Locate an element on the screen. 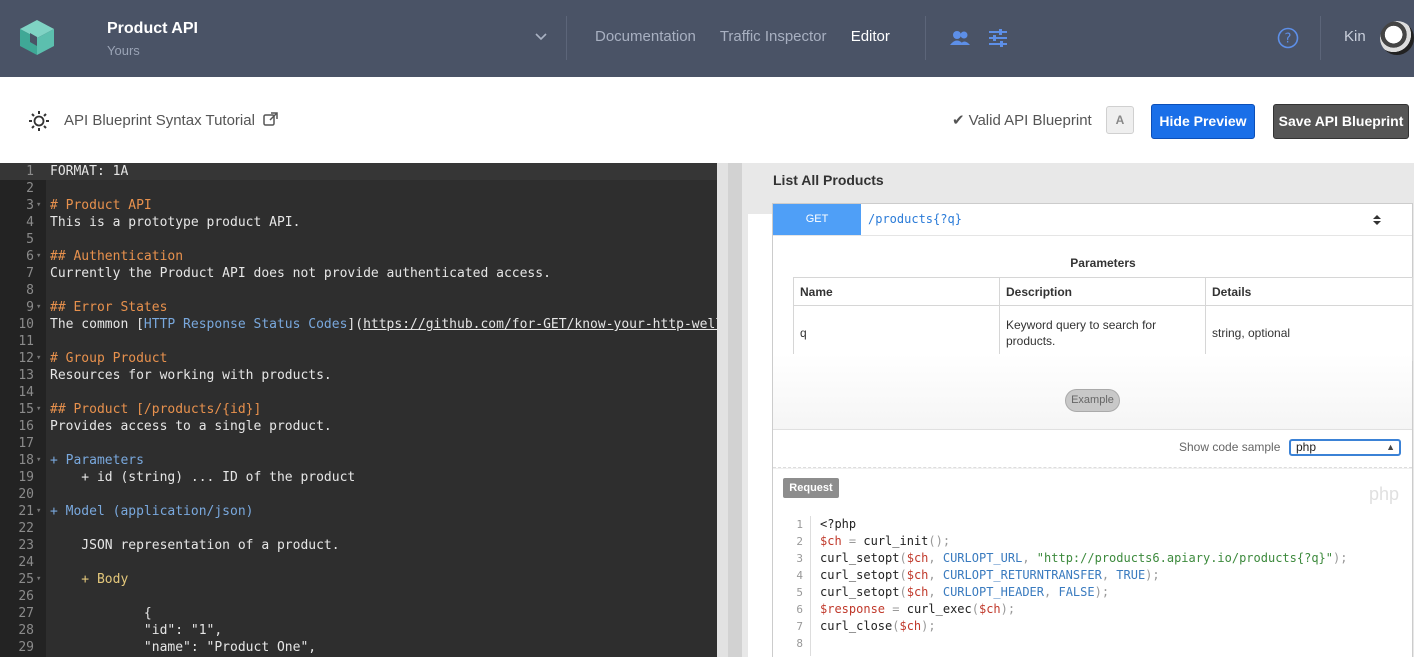  font-size-button: A is located at coordinates (1120, 120).